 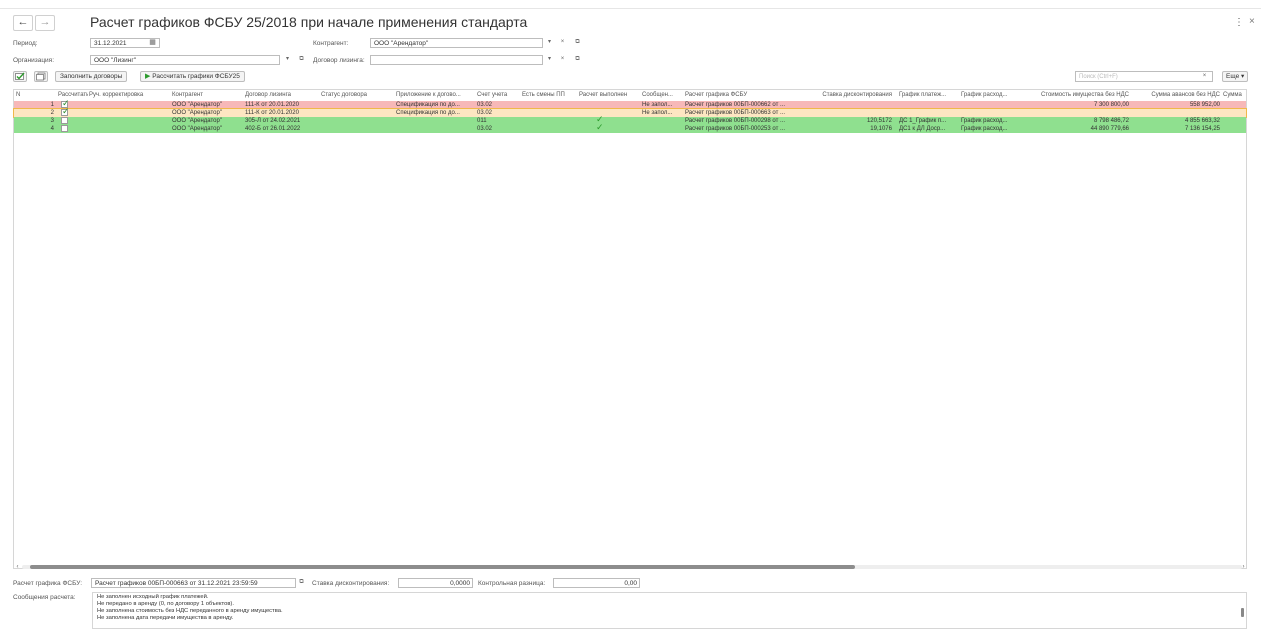 What do you see at coordinates (153, 597) in the screenshot?
I see `message-line: Не заполнен исходный график платежей.` at bounding box center [153, 597].